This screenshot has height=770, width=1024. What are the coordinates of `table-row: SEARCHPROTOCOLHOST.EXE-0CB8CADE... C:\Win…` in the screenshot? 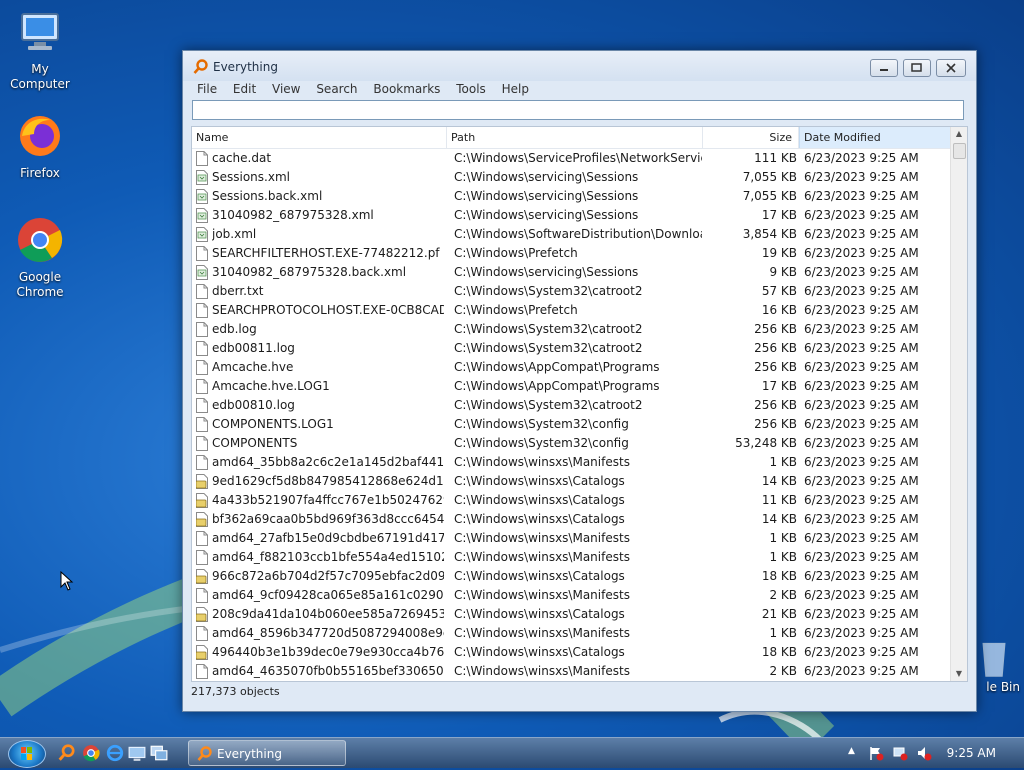 It's located at (571, 310).